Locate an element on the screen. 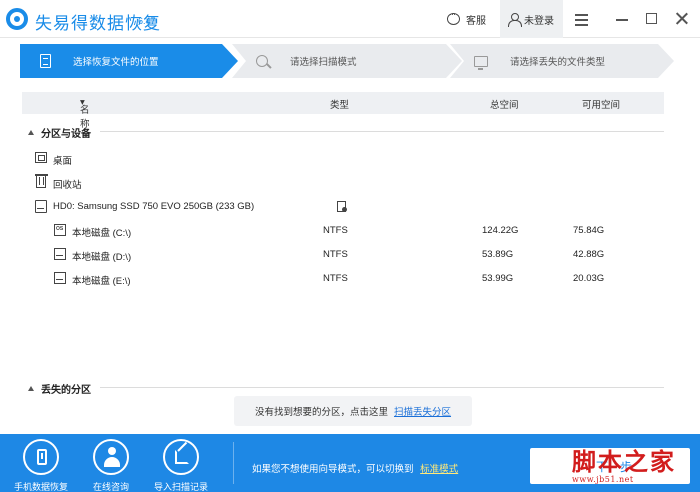  login-label: 未登录 is located at coordinates (539, 21).